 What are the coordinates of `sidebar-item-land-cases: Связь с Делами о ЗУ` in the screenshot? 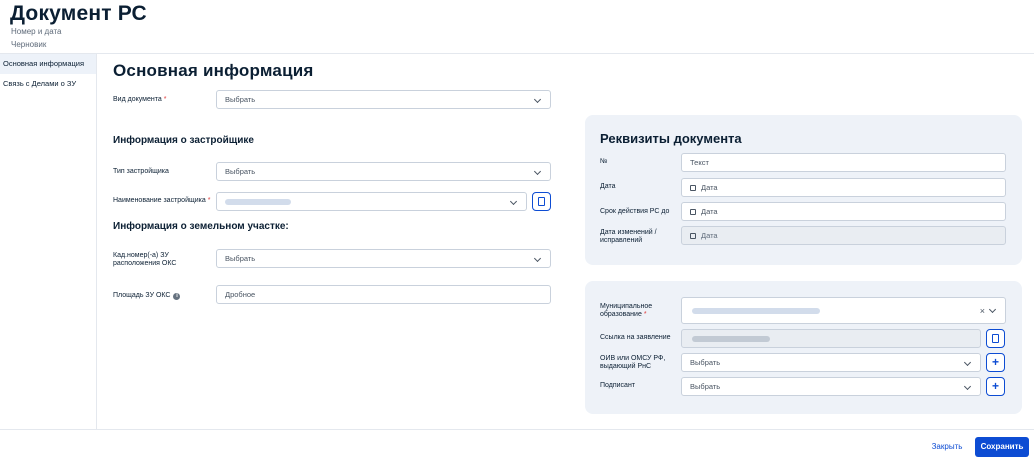 It's located at (48, 84).